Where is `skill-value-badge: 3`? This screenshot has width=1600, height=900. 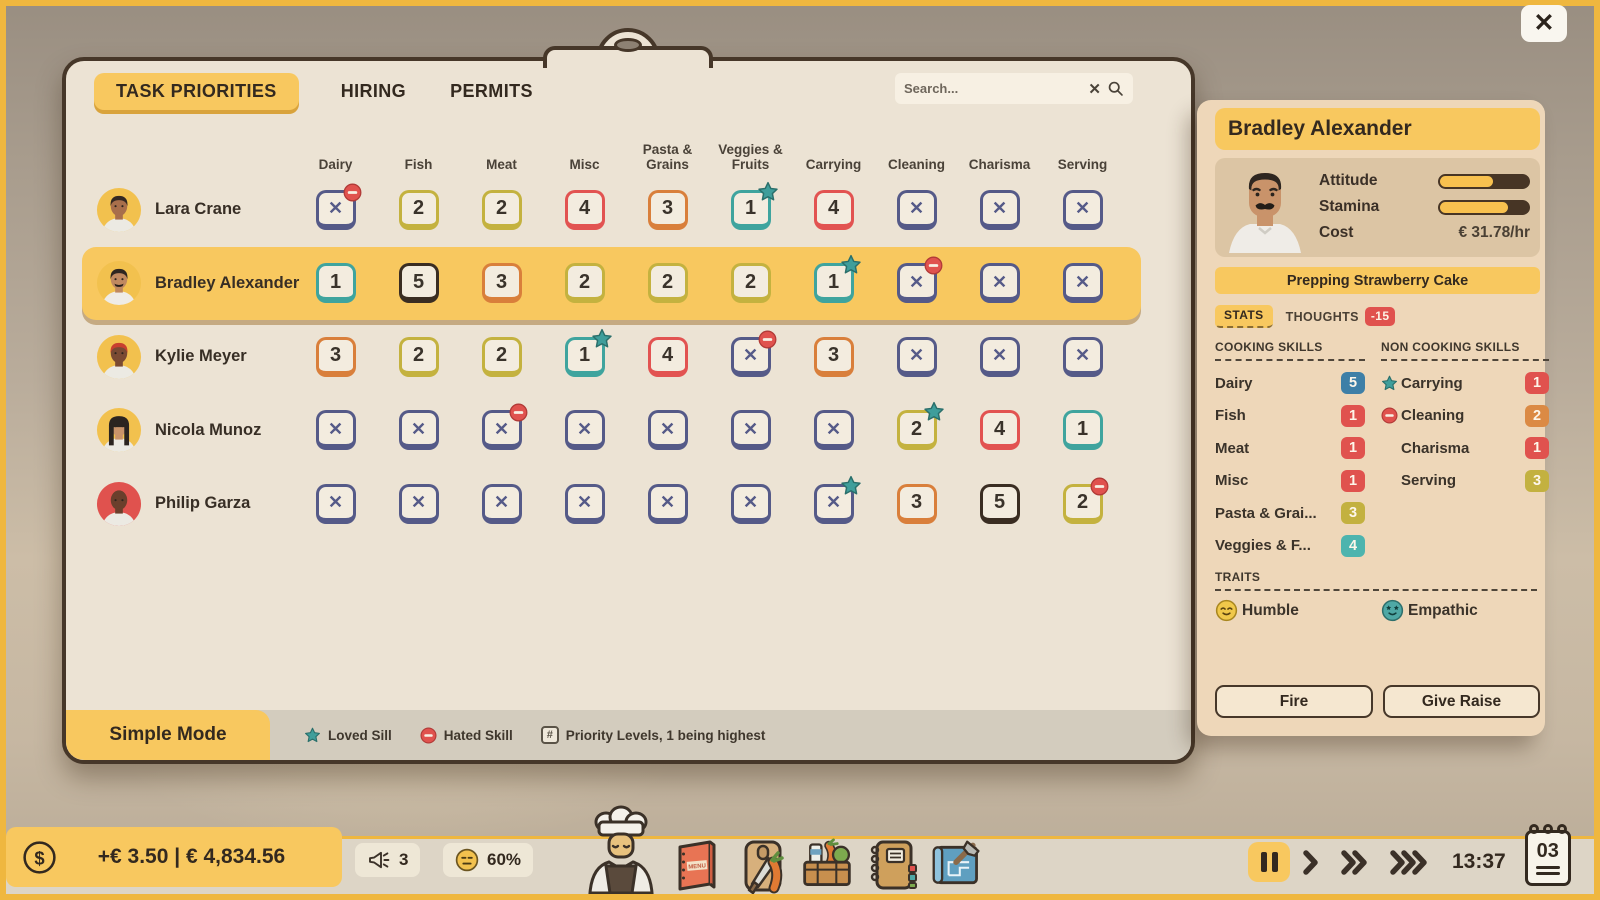 skill-value-badge: 3 is located at coordinates (1353, 513).